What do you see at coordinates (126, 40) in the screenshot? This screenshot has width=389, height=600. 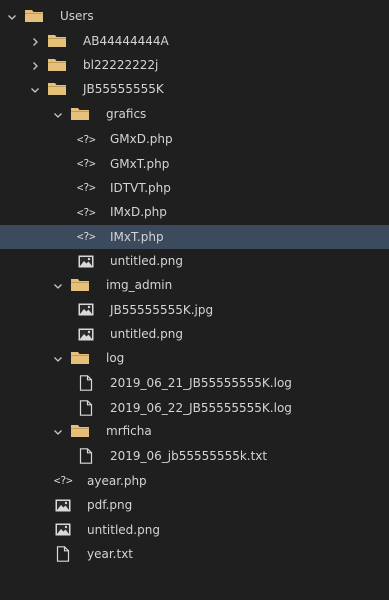 I see `tree-item-label: AB44444444A` at bounding box center [126, 40].